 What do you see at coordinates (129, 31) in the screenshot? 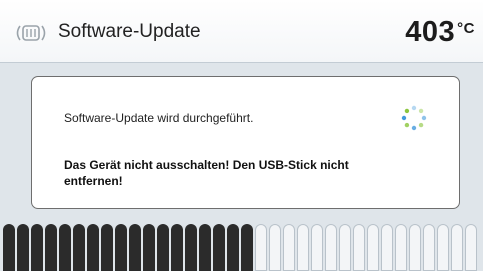
I see `page-title: Software-Update` at bounding box center [129, 31].